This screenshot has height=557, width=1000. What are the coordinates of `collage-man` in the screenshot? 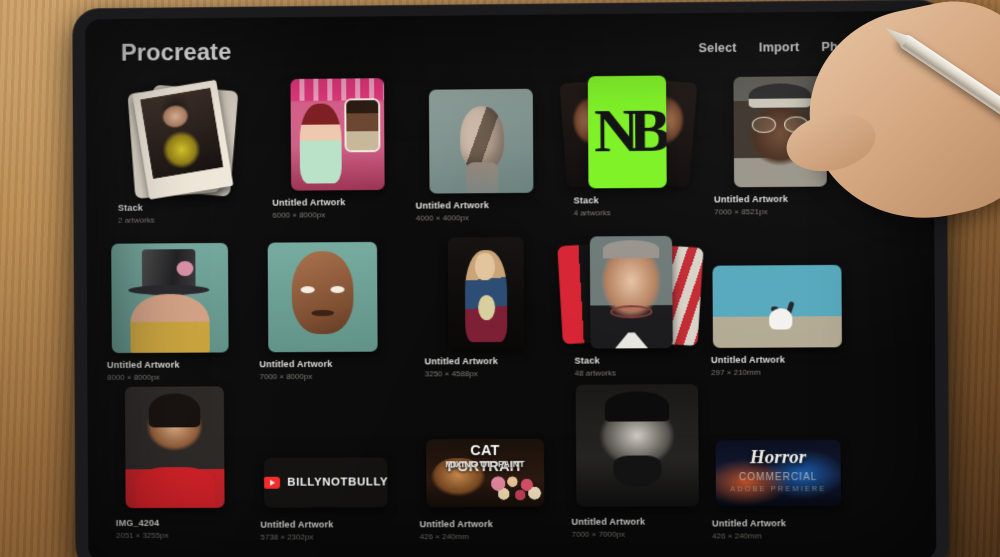 It's located at (362, 125).